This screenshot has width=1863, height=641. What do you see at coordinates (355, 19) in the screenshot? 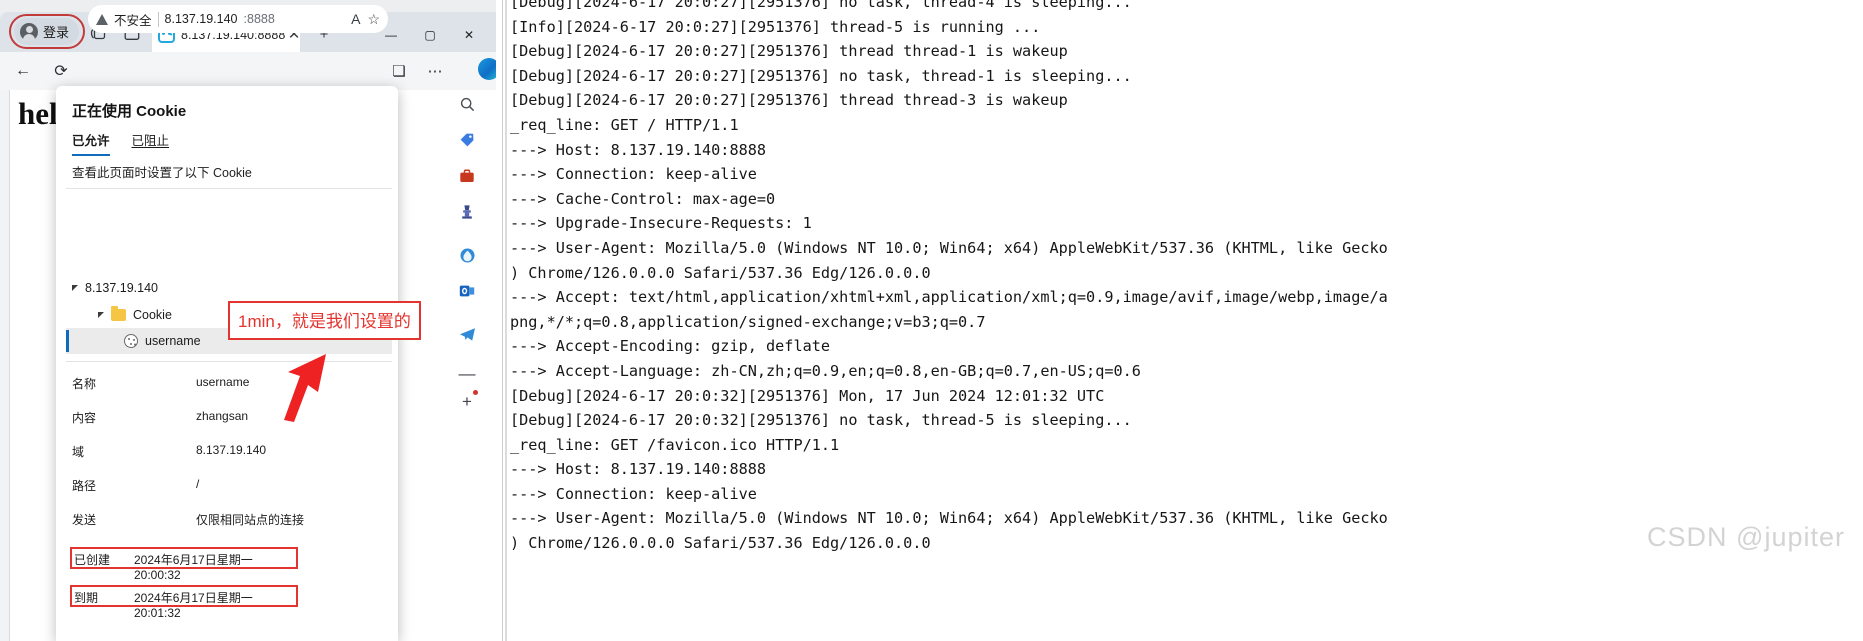
I see `read-aloud-icon: A` at bounding box center [355, 19].